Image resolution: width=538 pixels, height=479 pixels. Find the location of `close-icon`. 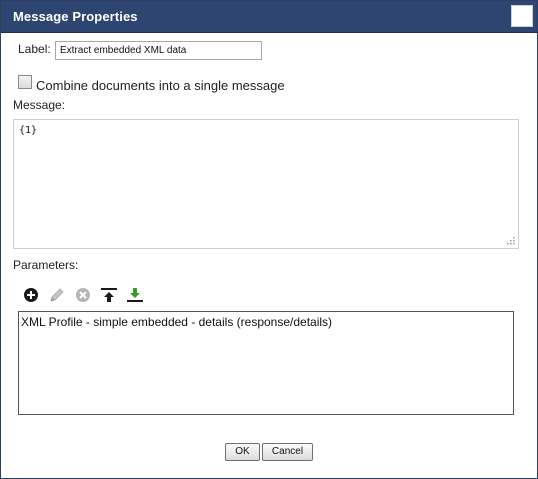

close-icon is located at coordinates (522, 16).